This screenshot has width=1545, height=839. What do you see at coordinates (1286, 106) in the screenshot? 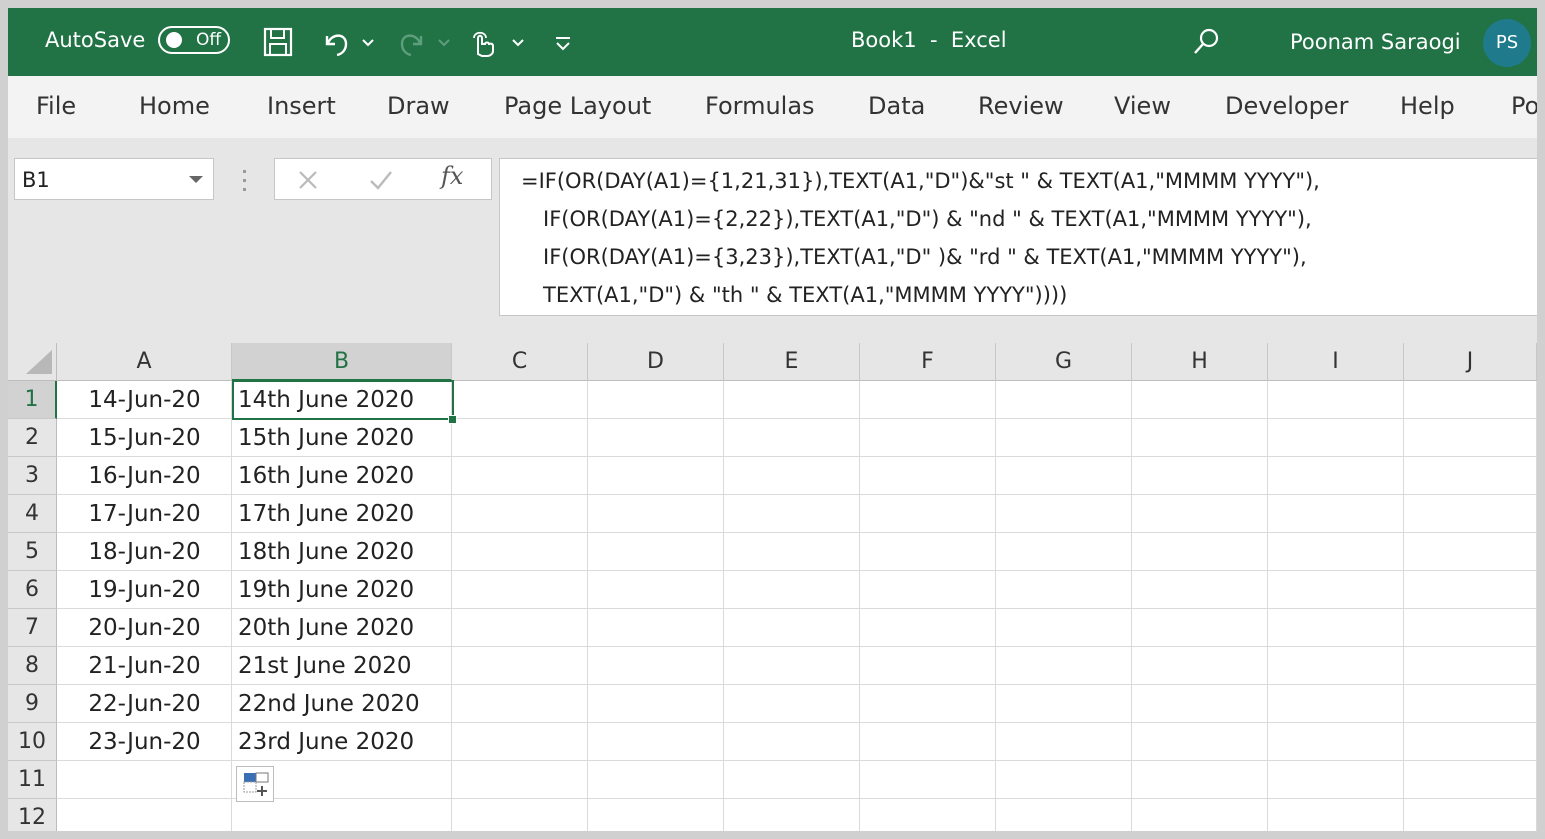
I see `tab-developer: Developer` at bounding box center [1286, 106].